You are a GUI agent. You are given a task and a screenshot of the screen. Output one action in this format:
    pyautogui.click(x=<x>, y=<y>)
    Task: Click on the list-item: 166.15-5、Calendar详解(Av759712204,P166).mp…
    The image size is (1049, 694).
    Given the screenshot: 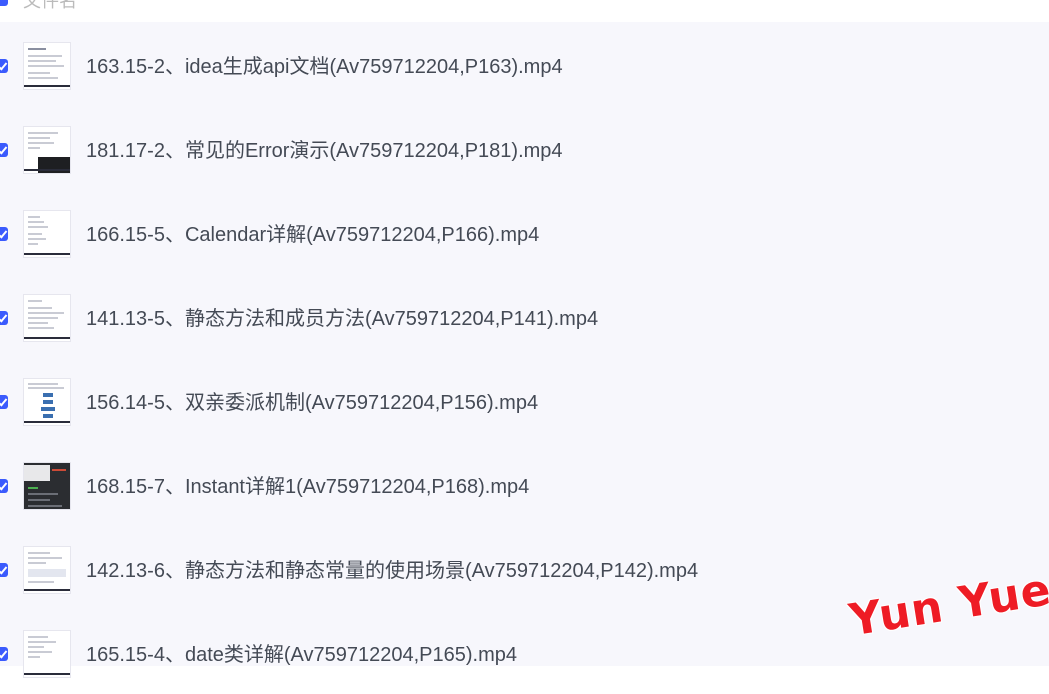 What is the action you would take?
    pyautogui.click(x=524, y=232)
    